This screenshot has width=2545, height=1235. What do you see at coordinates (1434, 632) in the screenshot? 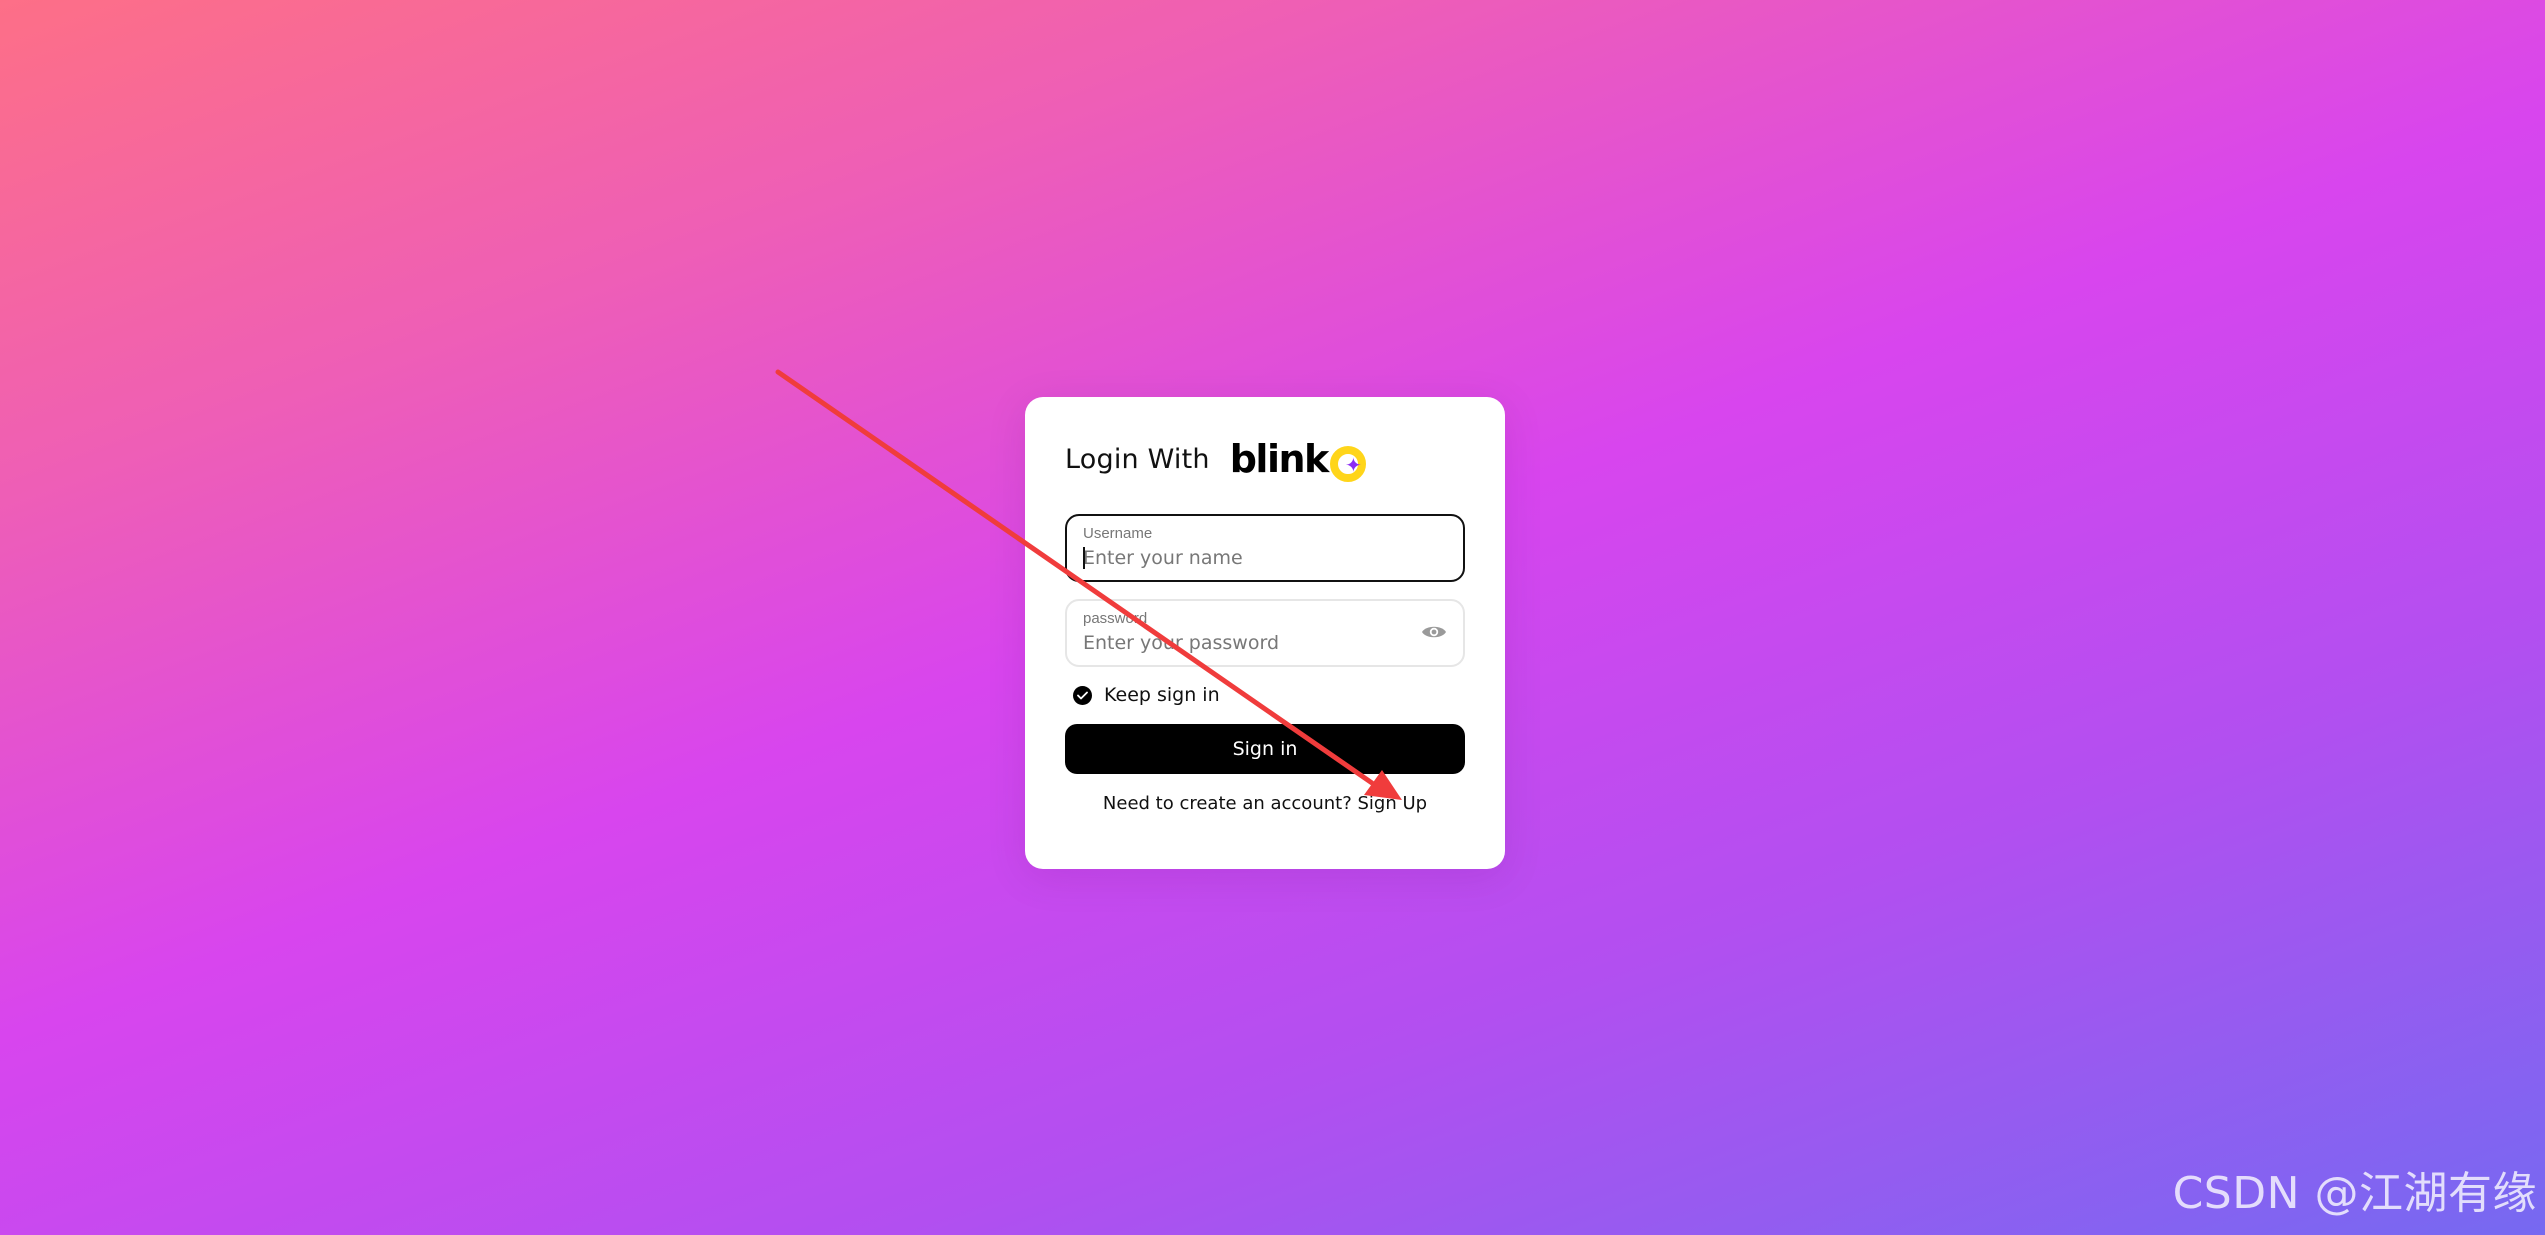
I see `eye-icon` at bounding box center [1434, 632].